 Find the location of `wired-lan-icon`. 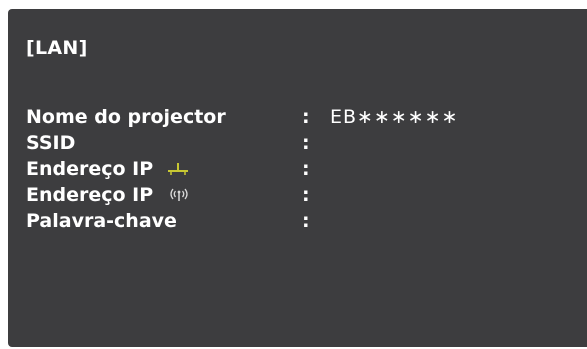

wired-lan-icon is located at coordinates (178, 170).